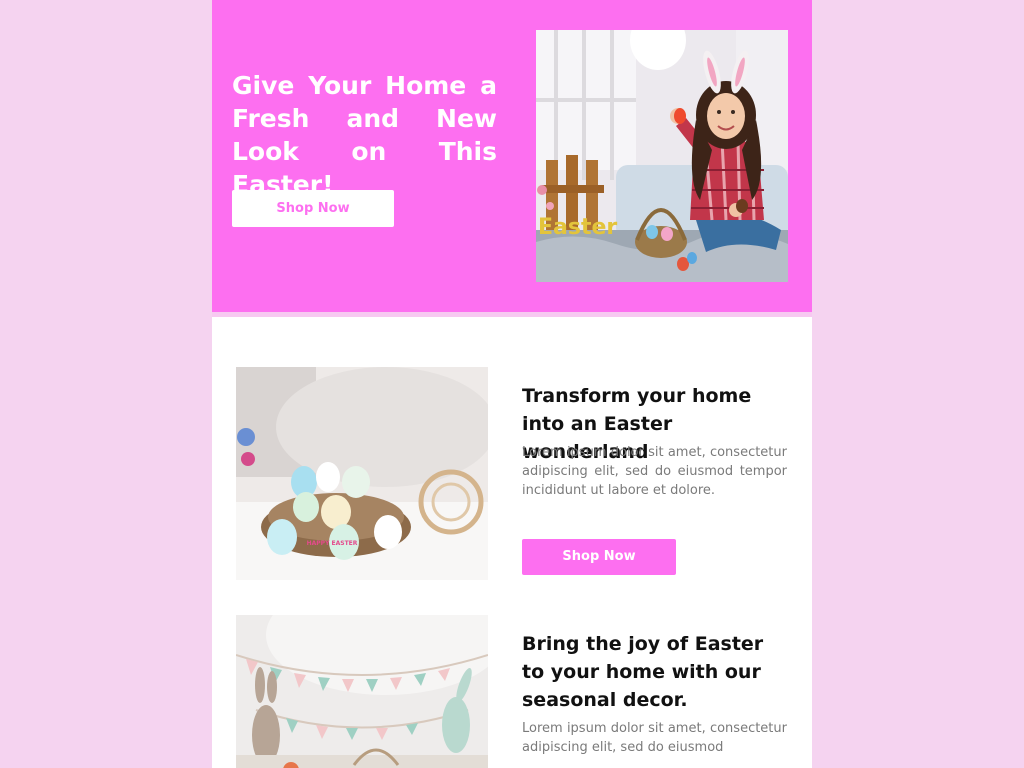 This screenshot has height=768, width=1024. What do you see at coordinates (577, 227) in the screenshot?
I see `hero-photo-easter-letters: Easter` at bounding box center [577, 227].